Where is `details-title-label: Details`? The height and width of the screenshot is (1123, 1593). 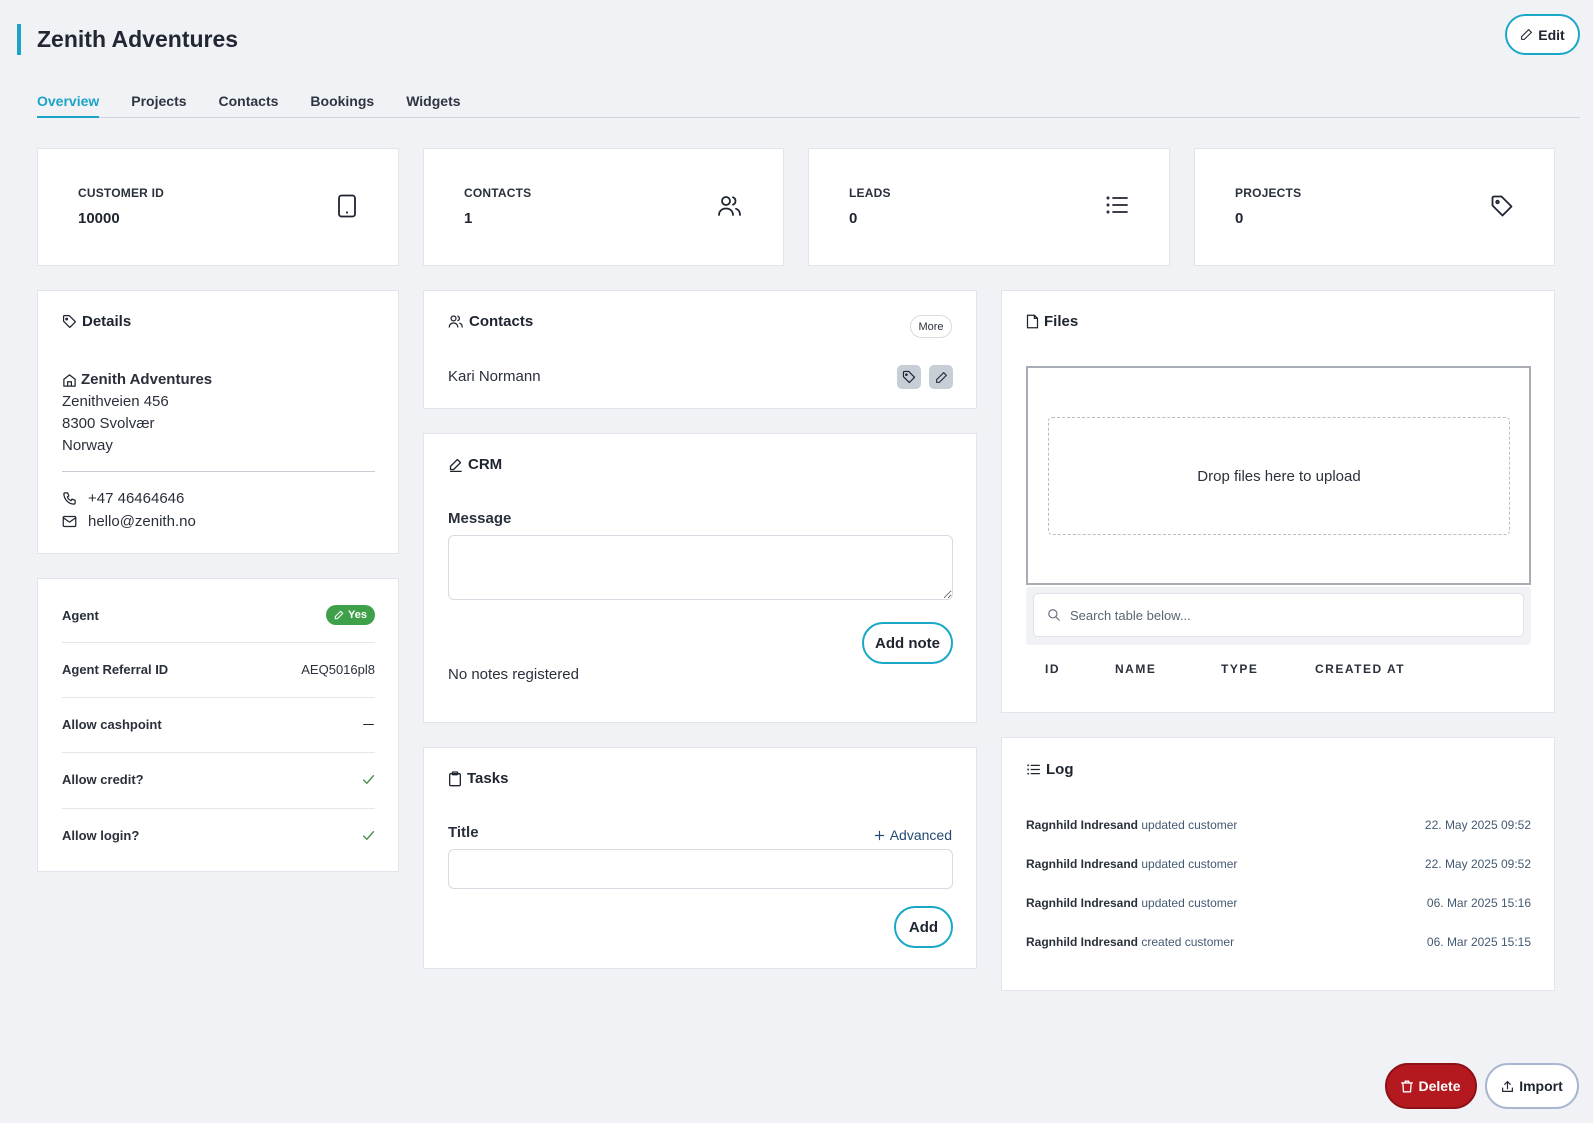
details-title-label: Details is located at coordinates (107, 321).